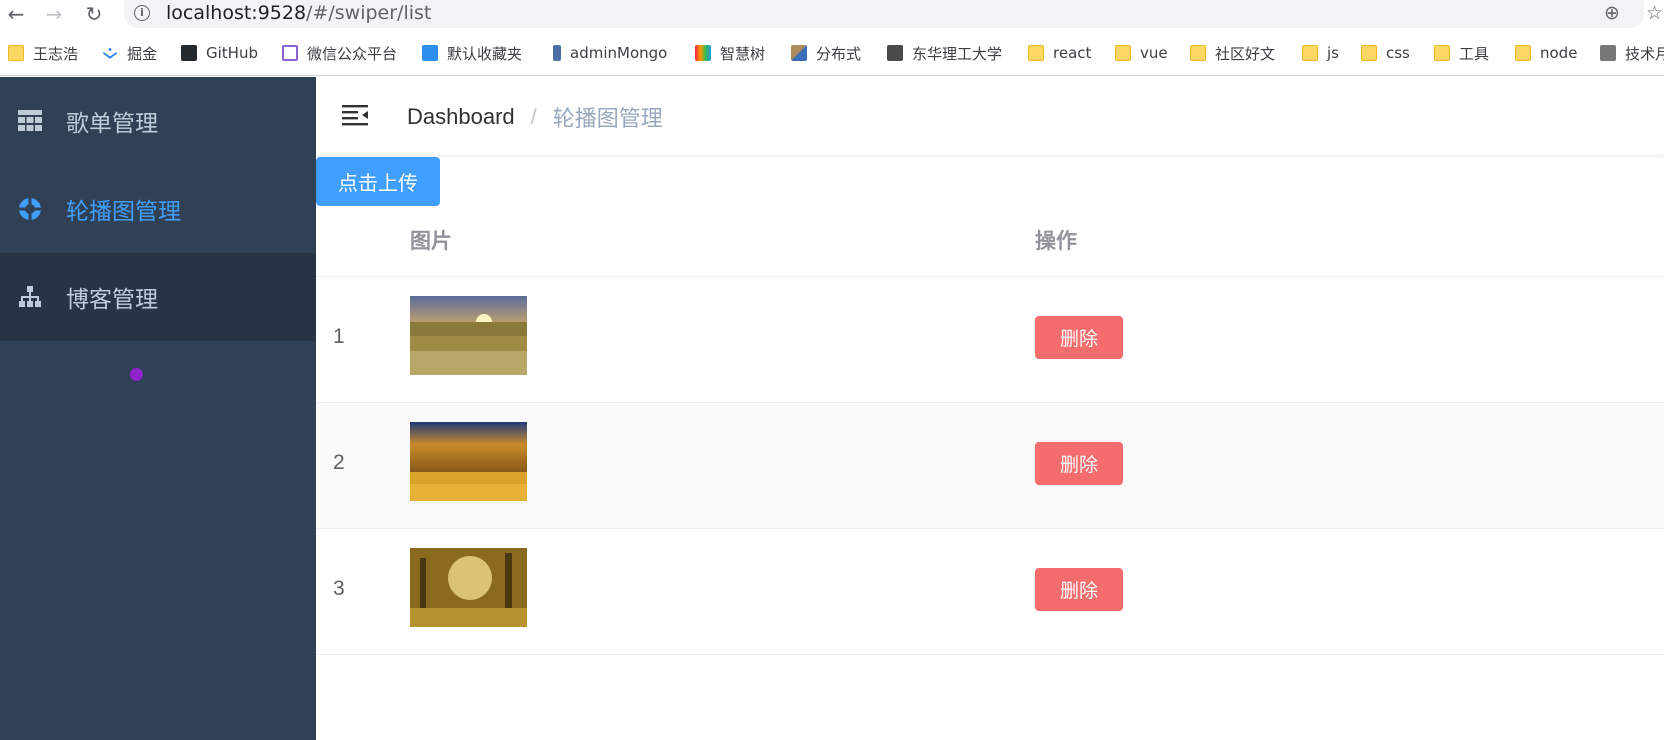  What do you see at coordinates (290, 53) in the screenshot?
I see `wechat-mp-icon` at bounding box center [290, 53].